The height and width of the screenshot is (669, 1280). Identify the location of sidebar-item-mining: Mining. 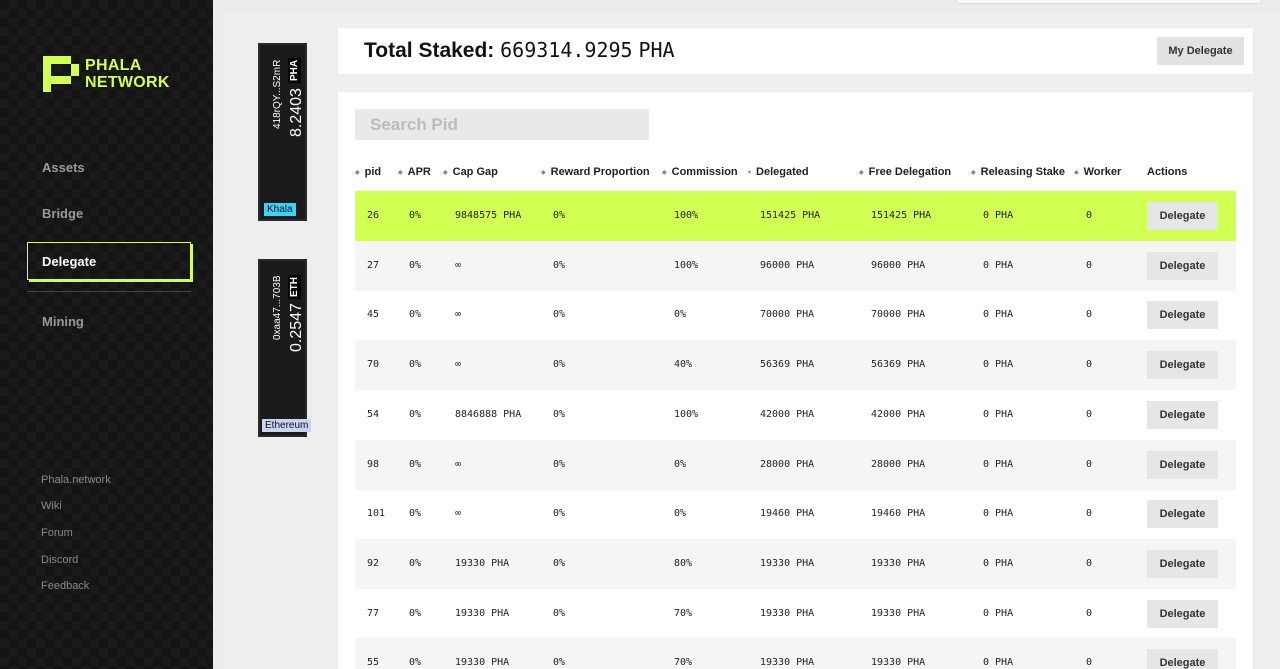
(63, 321).